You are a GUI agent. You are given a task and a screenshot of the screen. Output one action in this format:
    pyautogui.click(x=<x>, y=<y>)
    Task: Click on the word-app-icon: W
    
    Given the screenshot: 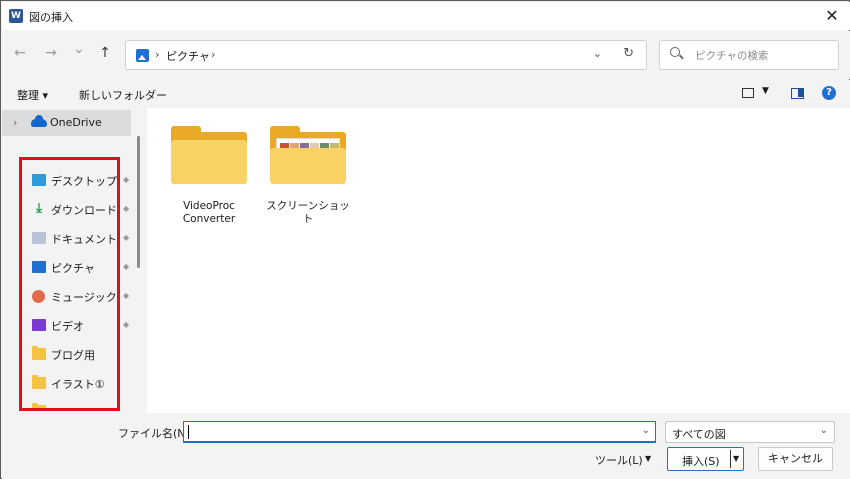 What is the action you would take?
    pyautogui.click(x=16, y=16)
    